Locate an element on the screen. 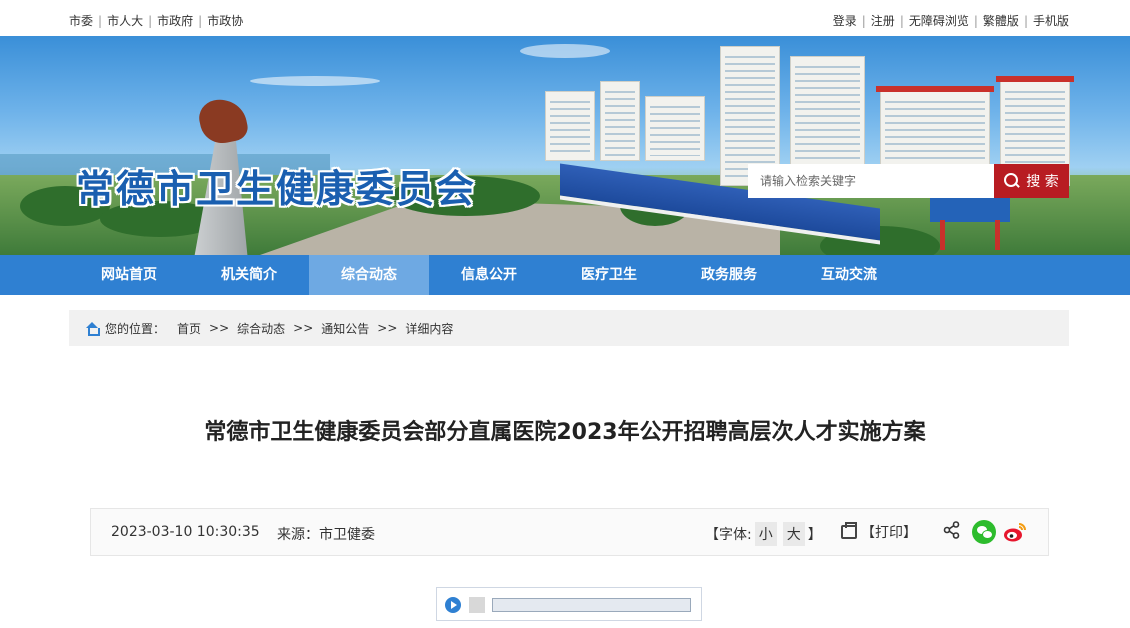  font-size-label-close: 】 is located at coordinates (814, 535).